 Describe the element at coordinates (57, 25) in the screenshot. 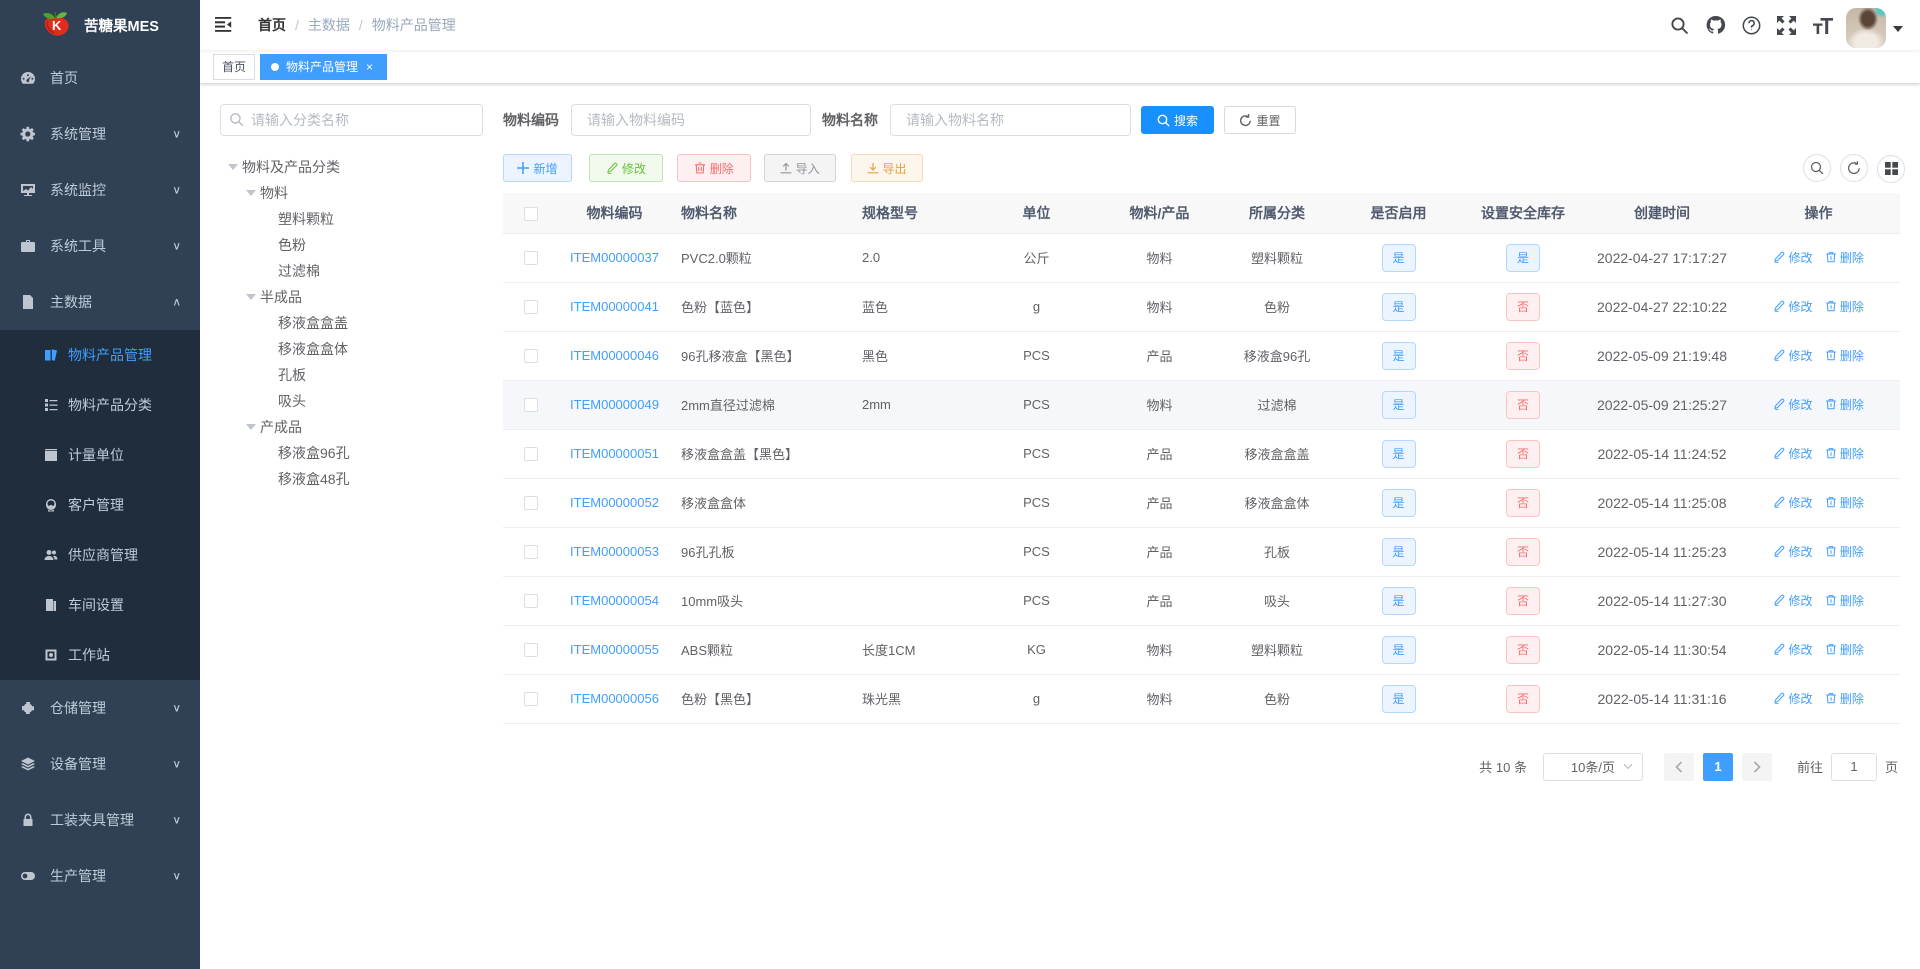

I see `svg-text: K` at that location.